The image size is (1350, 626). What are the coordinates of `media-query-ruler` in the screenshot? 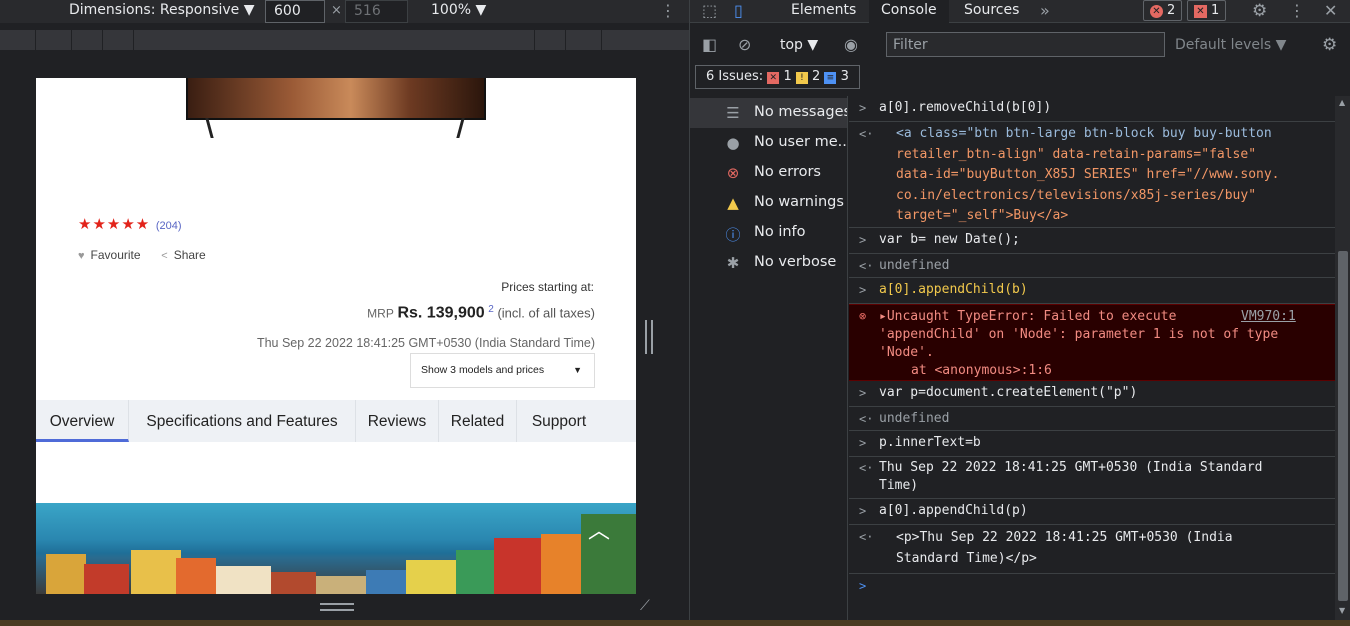 It's located at (344, 40).